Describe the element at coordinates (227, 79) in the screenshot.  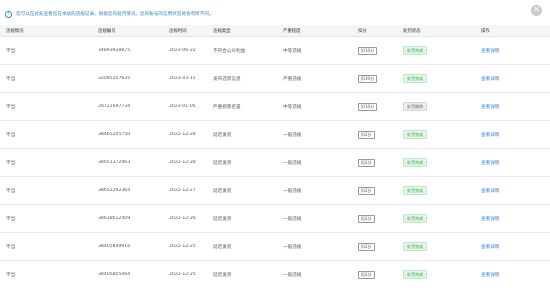
I see `violation-type-cell: 发布违禁信息` at that location.